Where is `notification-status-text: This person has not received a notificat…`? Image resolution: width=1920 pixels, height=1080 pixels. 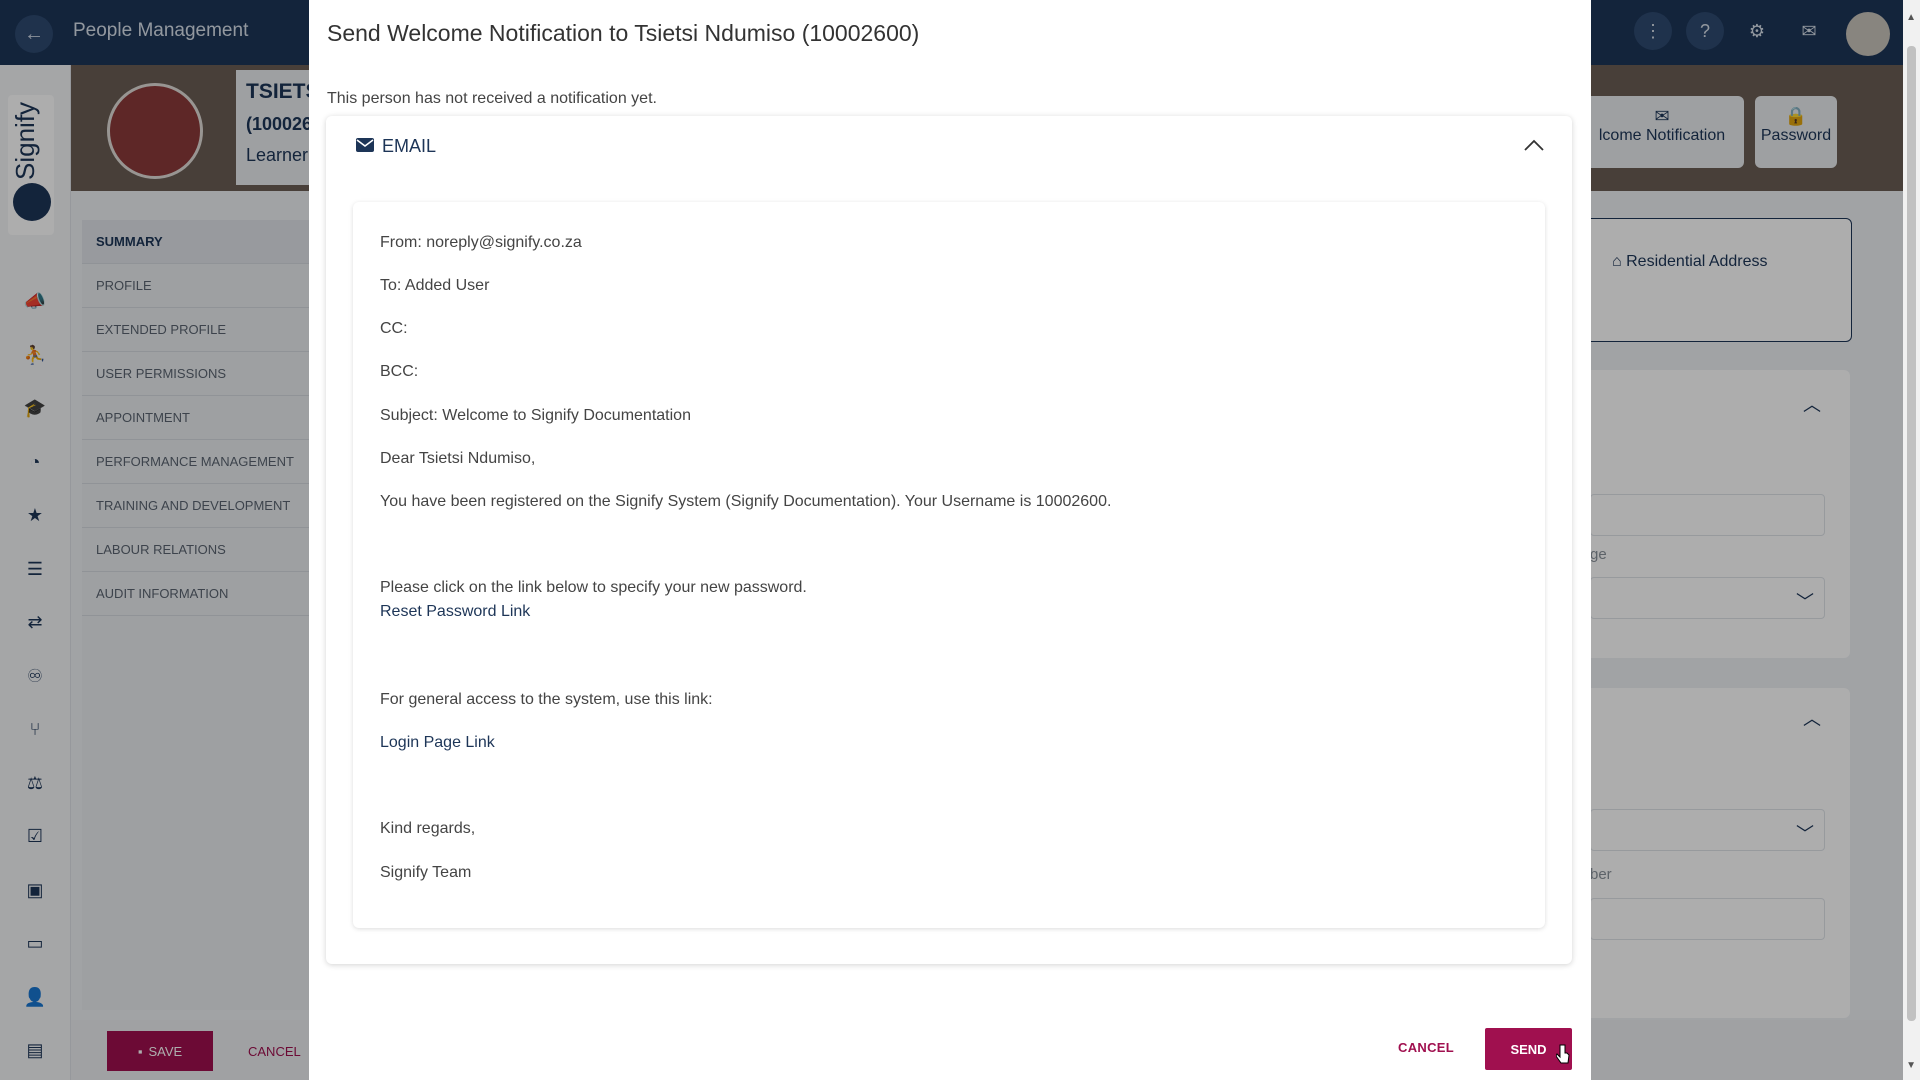
notification-status-text: This person has not received a notificat… is located at coordinates (492, 98).